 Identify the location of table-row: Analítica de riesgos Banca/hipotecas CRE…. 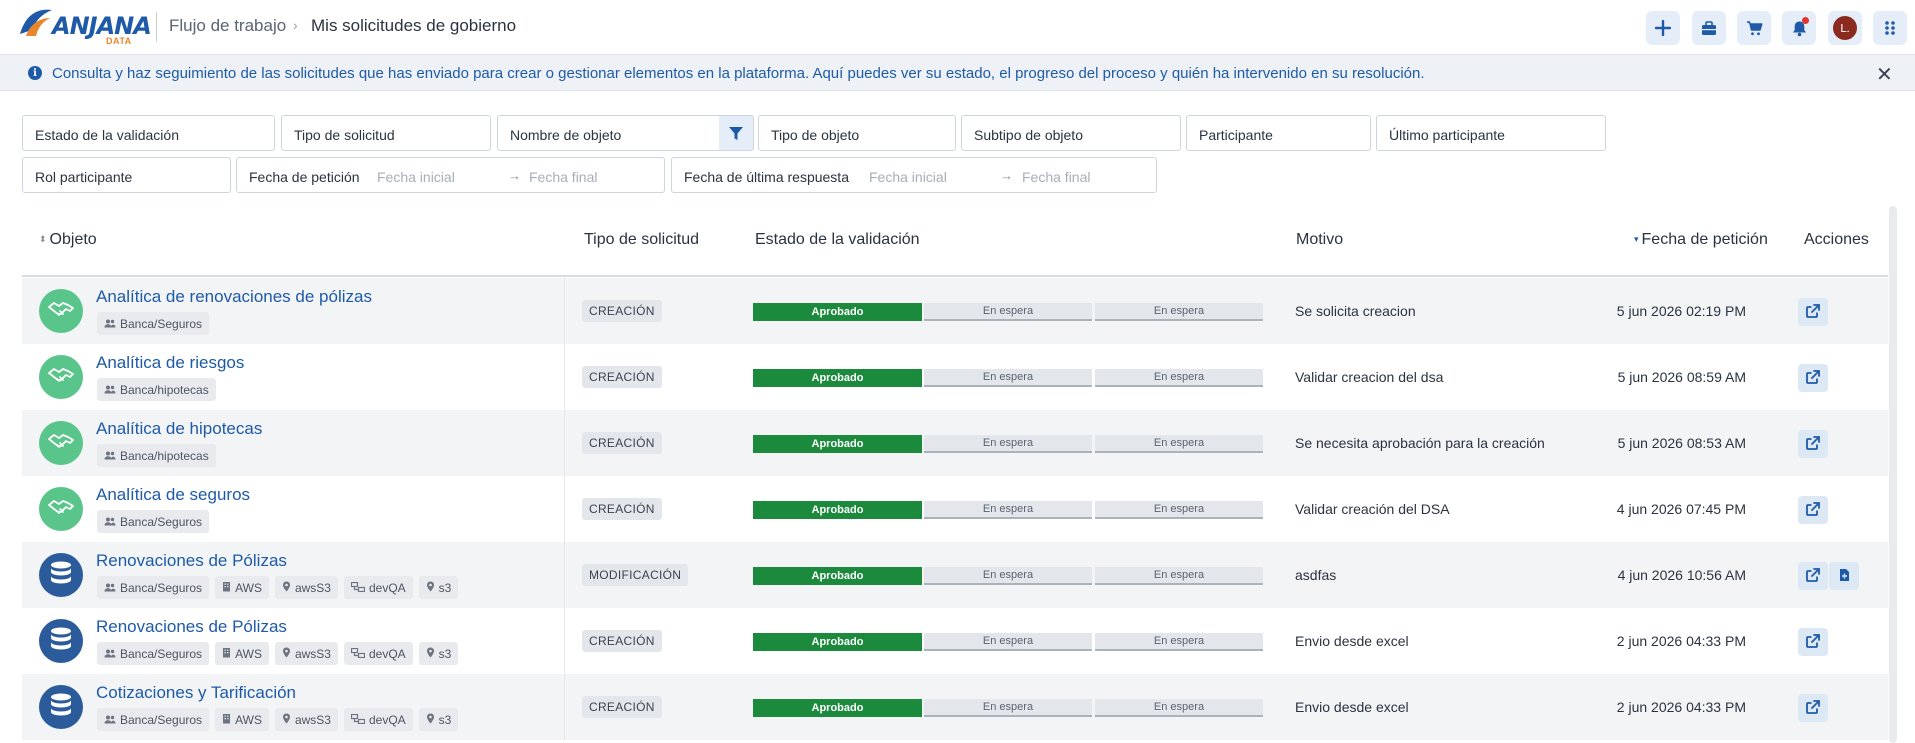
(955, 377).